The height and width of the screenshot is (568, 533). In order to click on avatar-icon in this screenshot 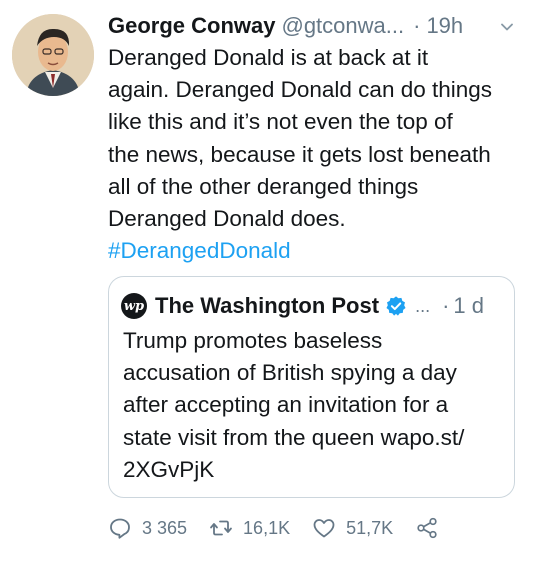, I will do `click(53, 55)`.